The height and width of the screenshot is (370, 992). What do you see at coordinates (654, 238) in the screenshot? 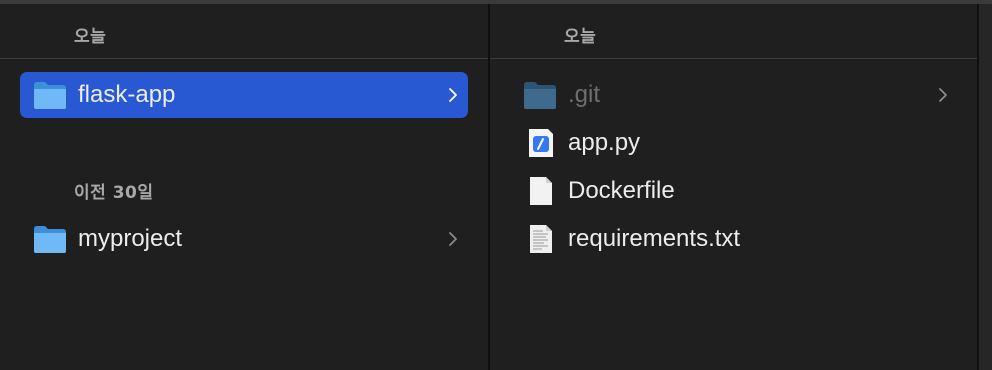
I see `item-label: requirements.txt` at bounding box center [654, 238].